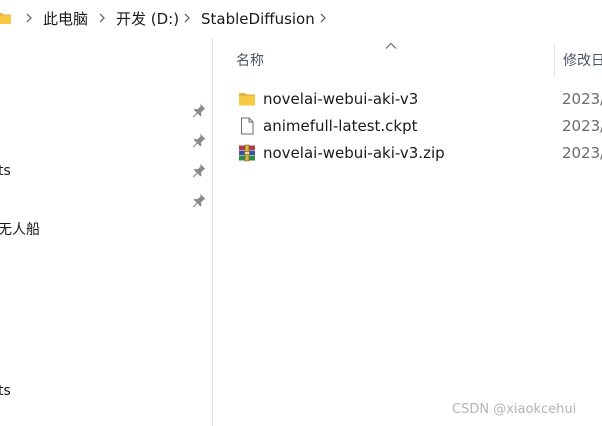 This screenshot has height=426, width=602. Describe the element at coordinates (582, 61) in the screenshot. I see `column-header-date-modified: 修改日` at that location.